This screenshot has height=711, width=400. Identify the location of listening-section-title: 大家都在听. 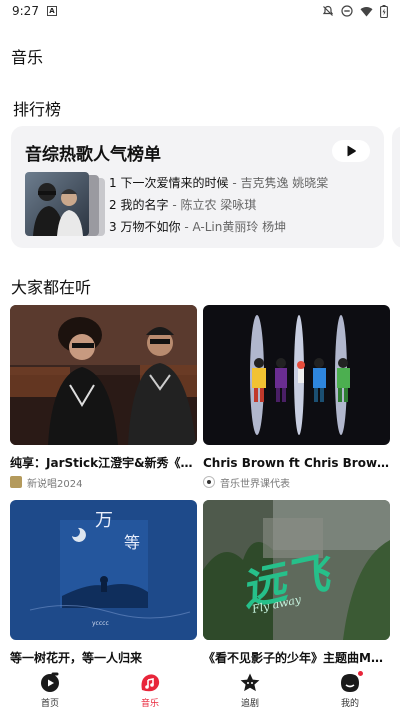
(51, 287).